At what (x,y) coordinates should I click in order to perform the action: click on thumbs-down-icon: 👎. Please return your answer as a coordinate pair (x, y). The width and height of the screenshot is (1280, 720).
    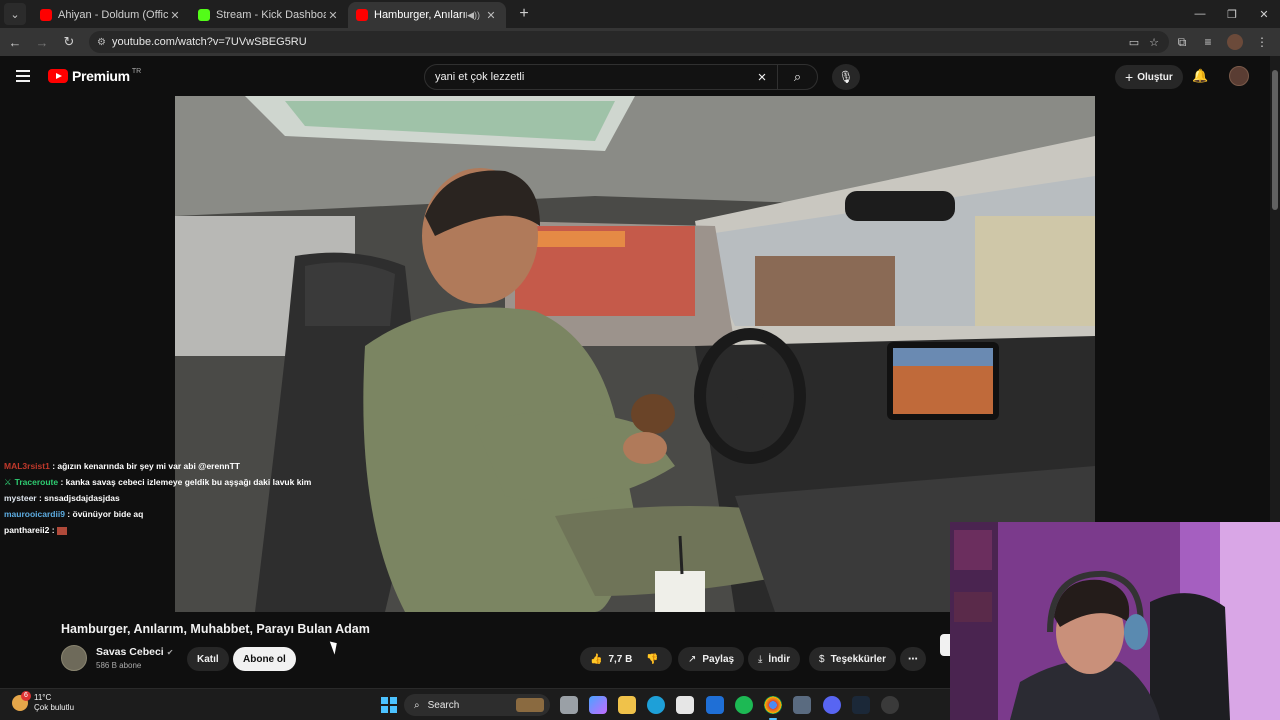
    Looking at the image, I should click on (652, 659).